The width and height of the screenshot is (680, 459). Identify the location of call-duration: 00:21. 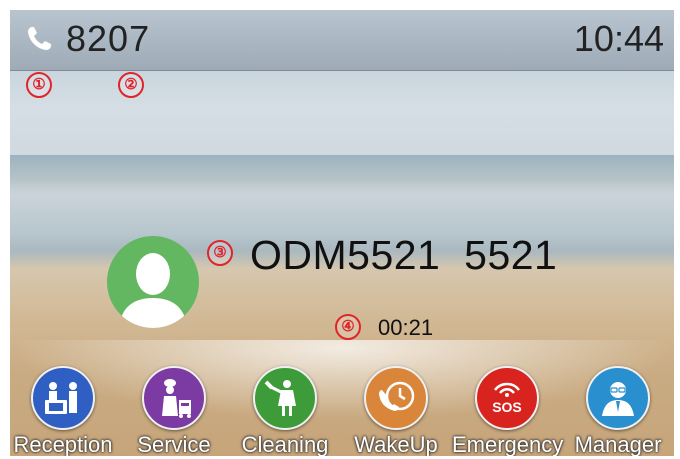
(406, 327).